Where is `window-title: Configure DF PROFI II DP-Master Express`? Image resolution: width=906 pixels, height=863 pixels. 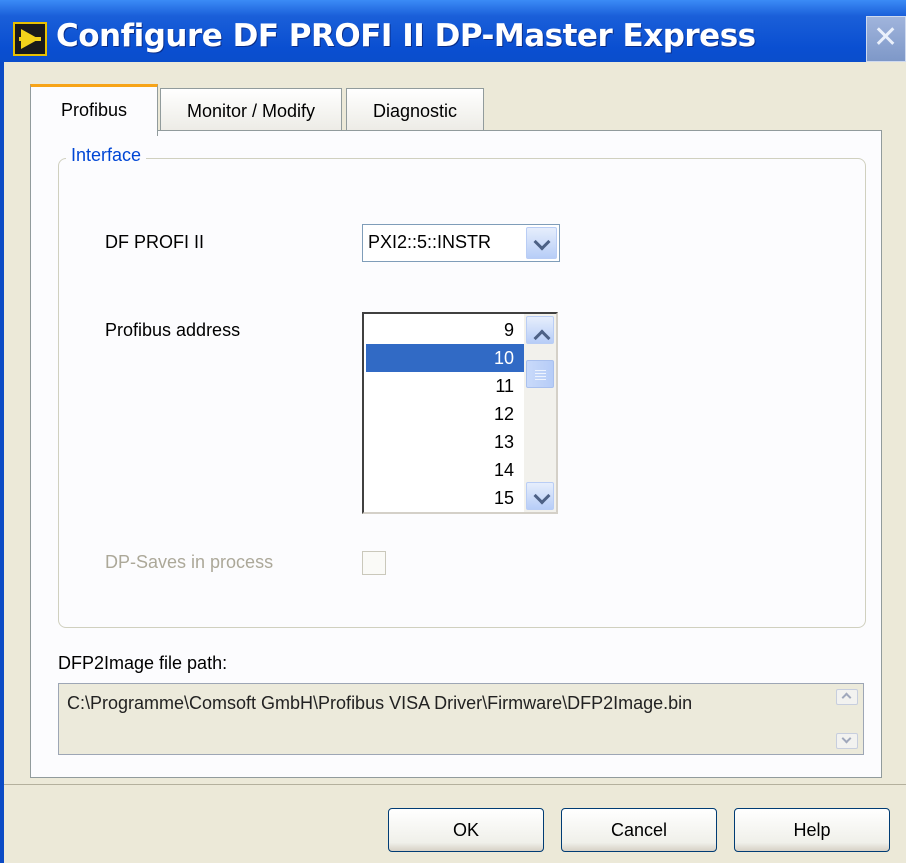
window-title: Configure DF PROFI II DP-Master Express is located at coordinates (406, 36).